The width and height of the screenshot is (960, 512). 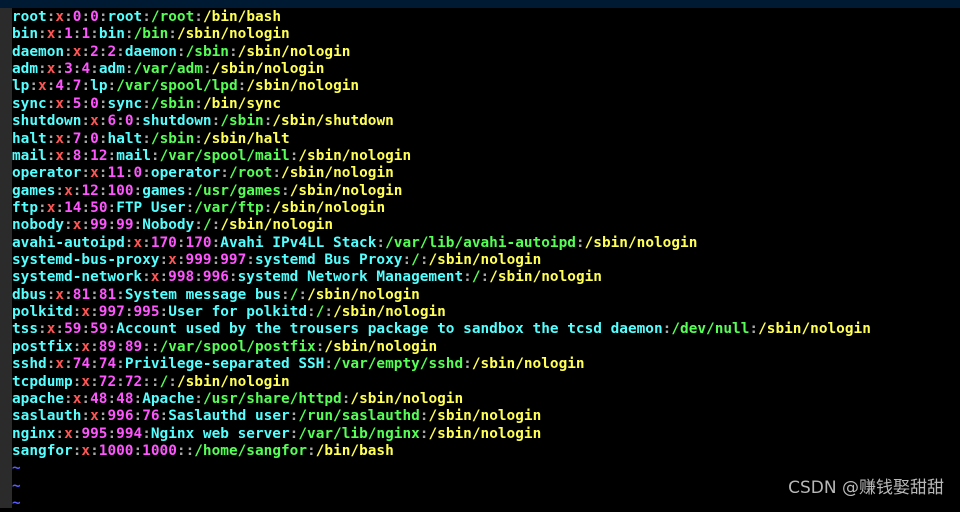 What do you see at coordinates (250, 173) in the screenshot?
I see `home-dir-field: /root` at bounding box center [250, 173].